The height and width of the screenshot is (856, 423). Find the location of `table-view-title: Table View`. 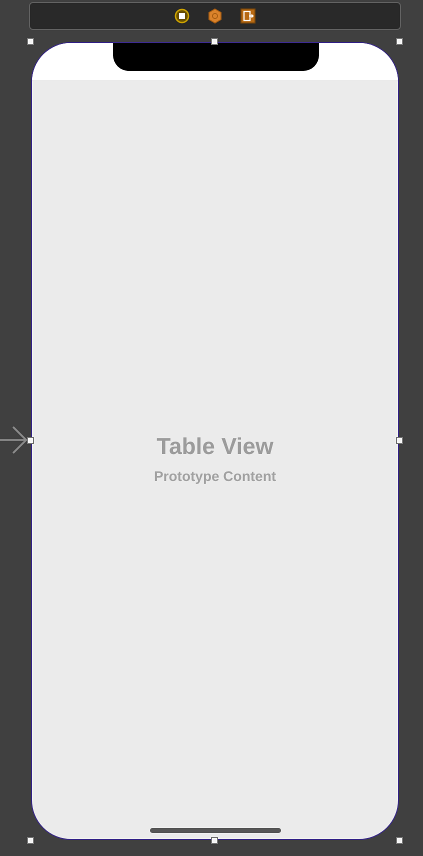

table-view-title: Table View is located at coordinates (215, 446).